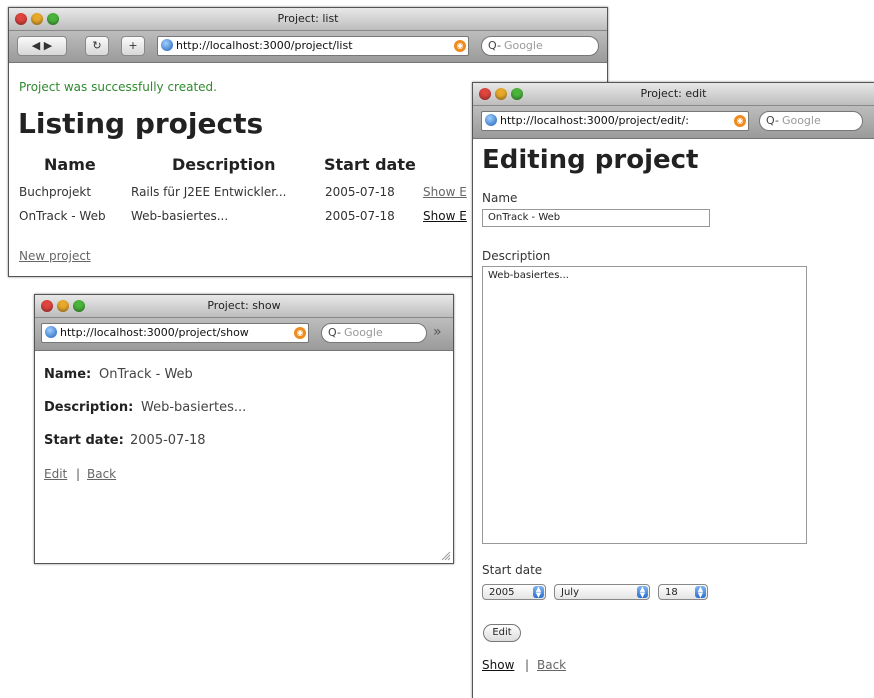  What do you see at coordinates (224, 164) in the screenshot?
I see `column-header-description: Description` at bounding box center [224, 164].